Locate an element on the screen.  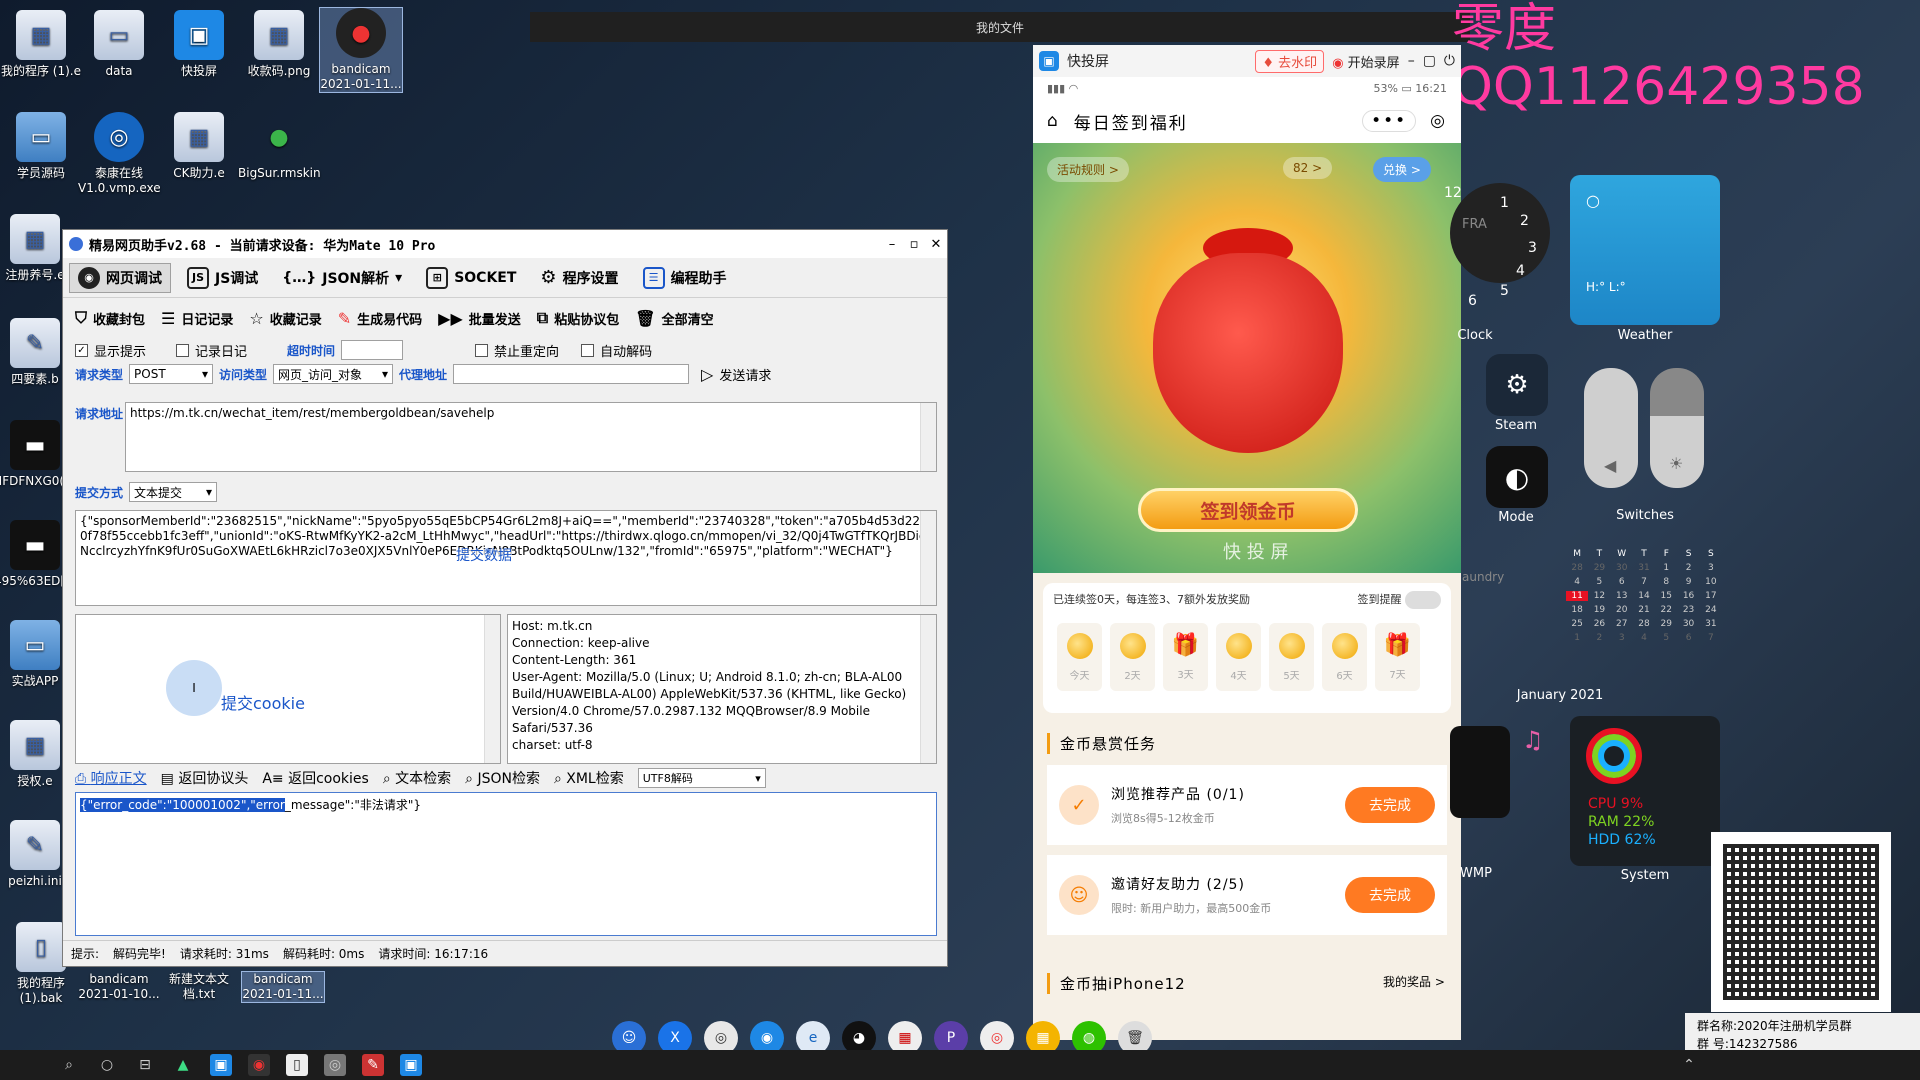
calendar-day: 18 is located at coordinates (1577, 610).